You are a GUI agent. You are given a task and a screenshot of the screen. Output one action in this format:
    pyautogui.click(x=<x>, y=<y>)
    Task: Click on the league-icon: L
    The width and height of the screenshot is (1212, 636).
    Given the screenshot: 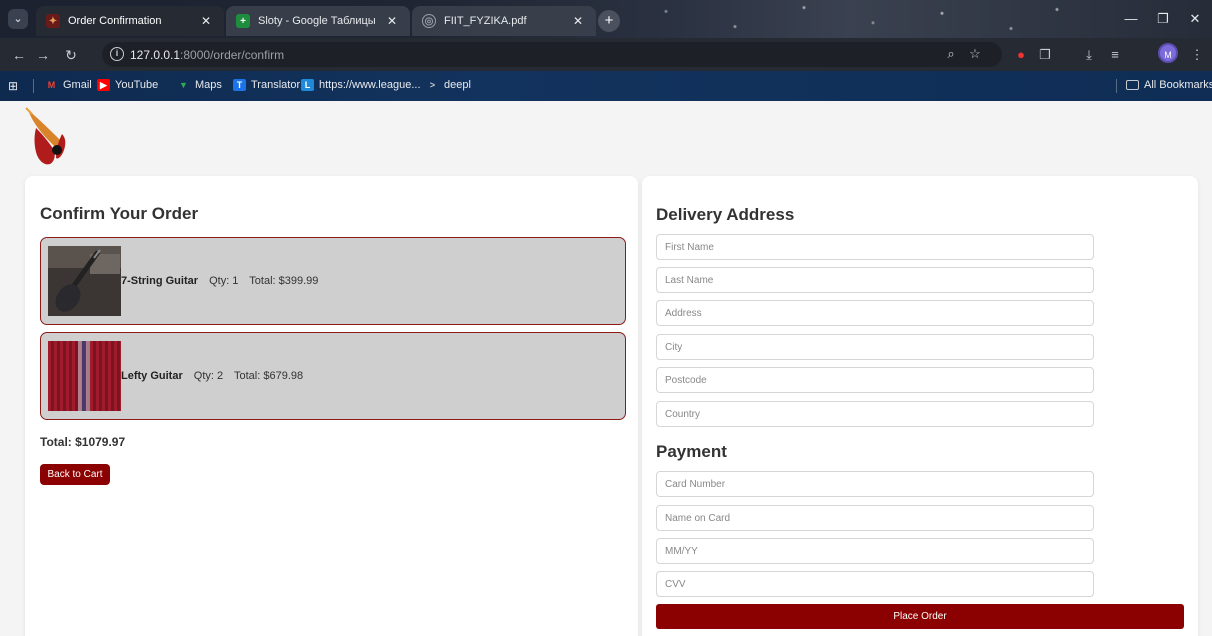 What is the action you would take?
    pyautogui.click(x=307, y=85)
    